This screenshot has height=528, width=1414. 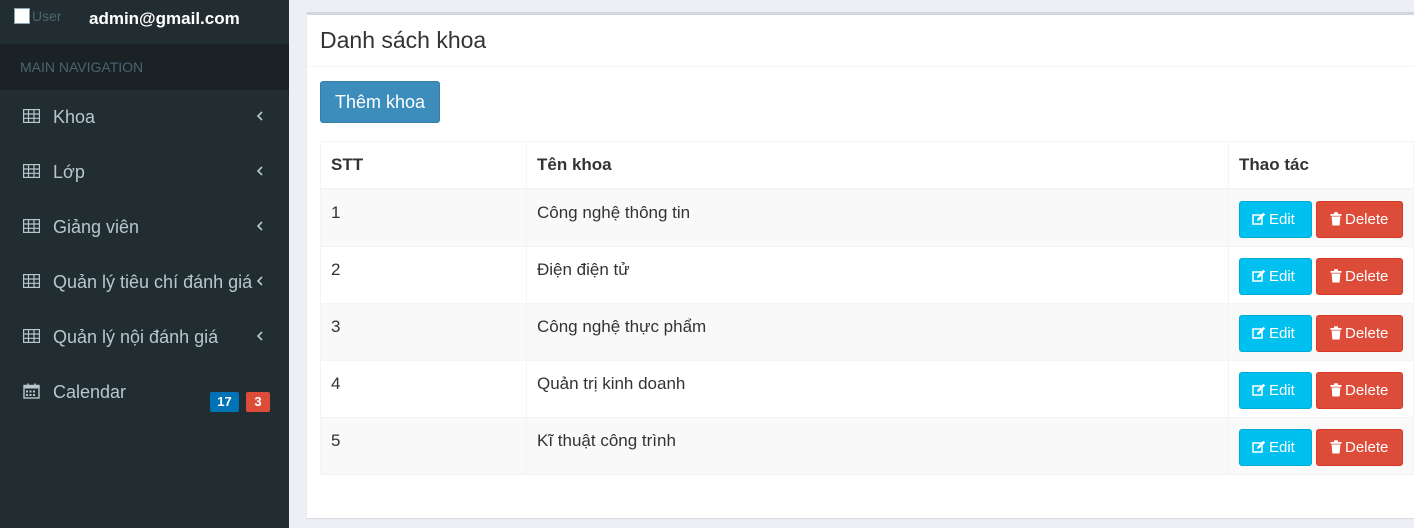 I want to click on cell-stt: 1, so click(x=423, y=217).